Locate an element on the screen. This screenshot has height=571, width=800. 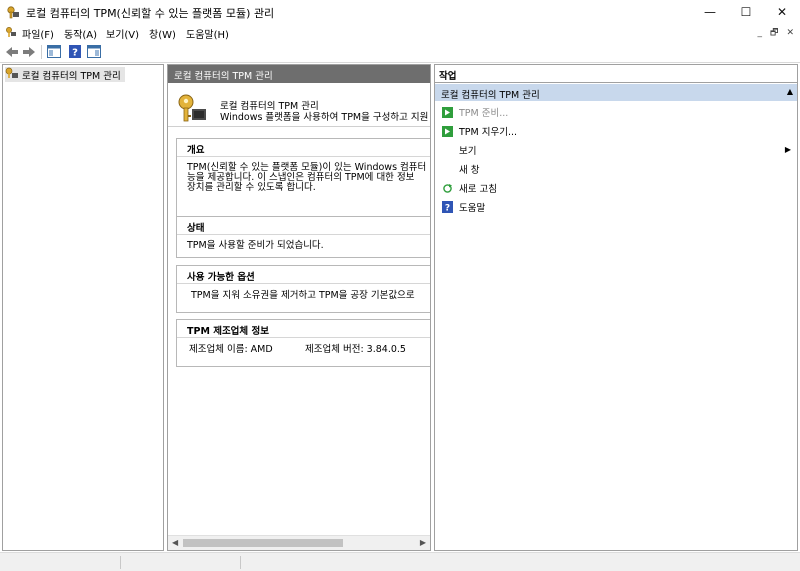
menu-window: 창(W) is located at coordinates (162, 33).